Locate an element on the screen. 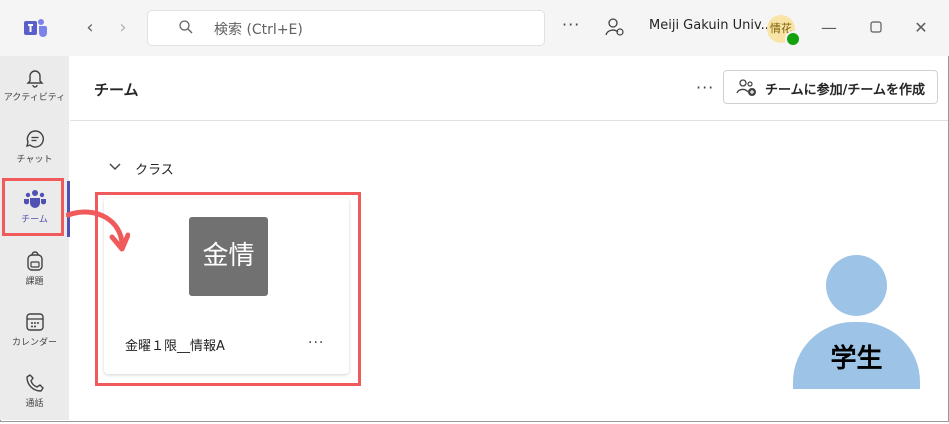 This screenshot has width=949, height=424. page-title: チーム is located at coordinates (116, 90).